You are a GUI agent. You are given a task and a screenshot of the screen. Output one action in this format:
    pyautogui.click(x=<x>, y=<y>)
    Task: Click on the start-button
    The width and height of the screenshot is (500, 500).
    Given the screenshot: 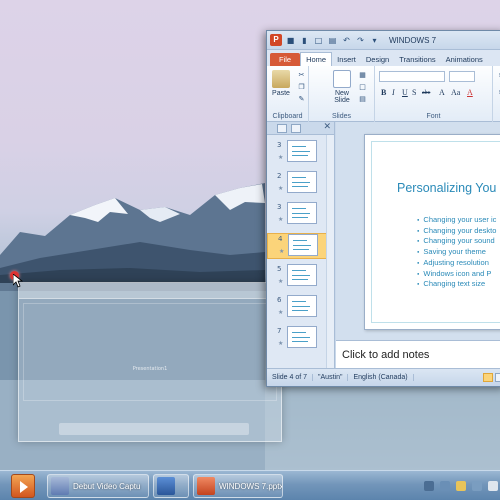 What is the action you would take?
    pyautogui.click(x=23, y=485)
    